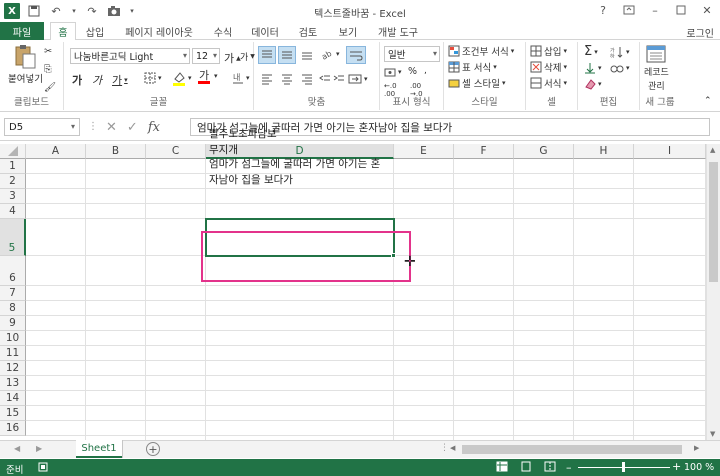 The width and height of the screenshot is (720, 476). Describe the element at coordinates (232, 58) in the screenshot. I see `grow-font-button: 가 ▲` at that location.